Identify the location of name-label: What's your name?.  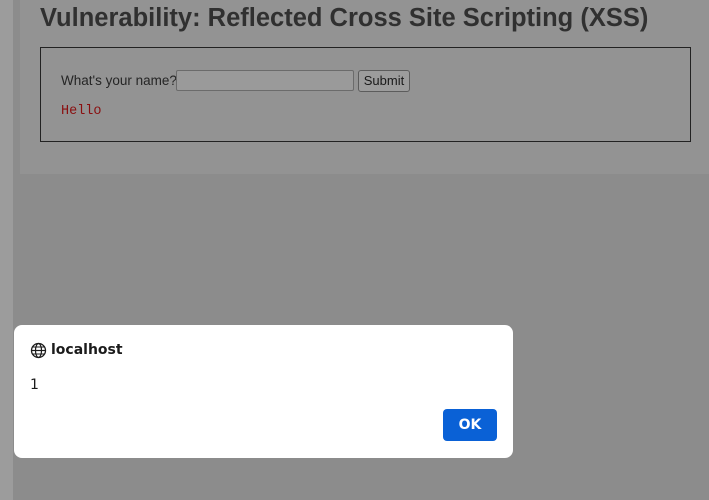
(119, 80).